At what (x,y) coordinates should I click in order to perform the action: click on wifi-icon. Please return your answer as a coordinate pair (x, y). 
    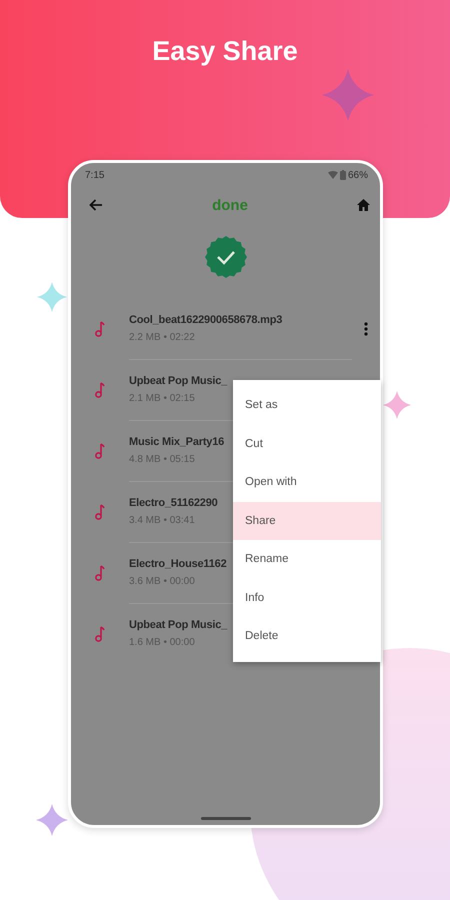
    Looking at the image, I should click on (333, 175).